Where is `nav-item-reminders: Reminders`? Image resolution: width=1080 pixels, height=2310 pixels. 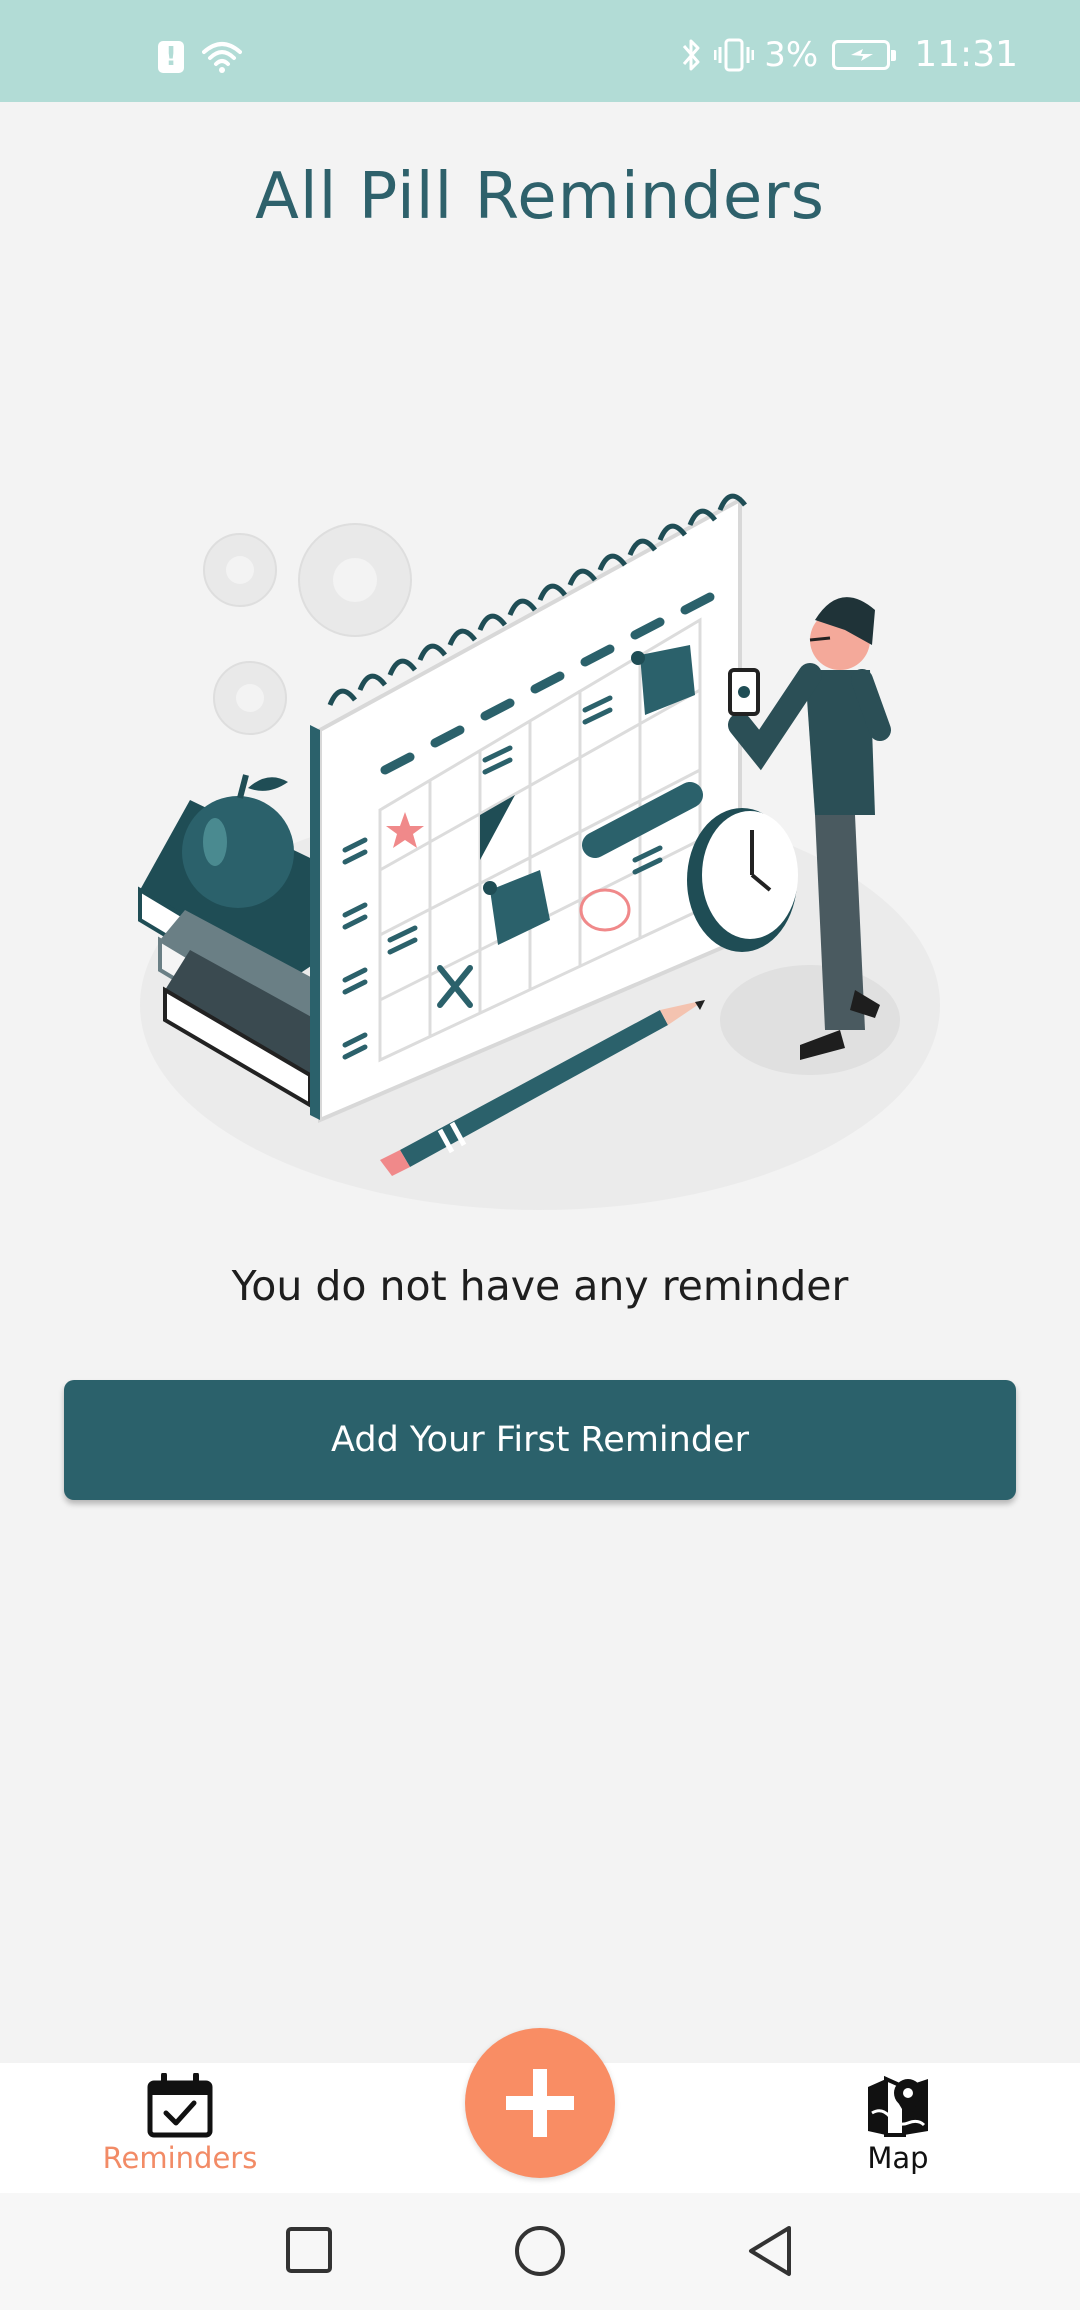
nav-item-reminders: Reminders is located at coordinates (180, 2124).